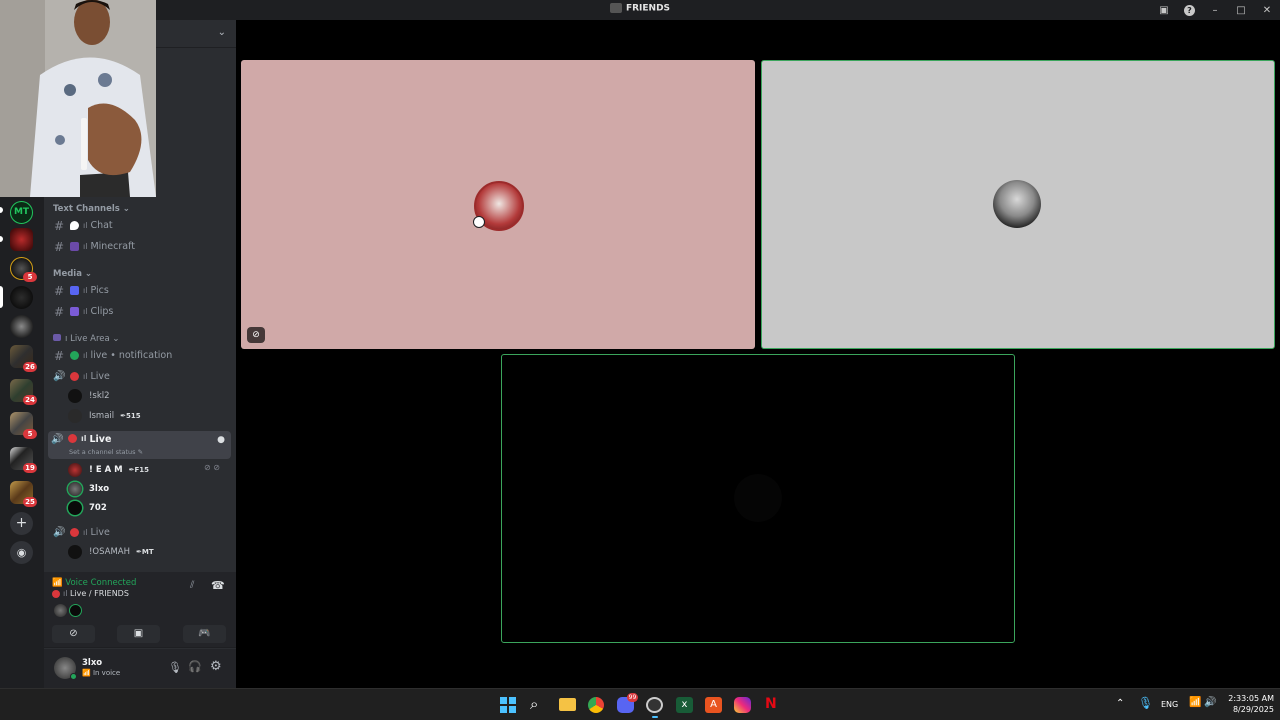 The width and height of the screenshot is (1280, 720). Describe the element at coordinates (771, 704) in the screenshot. I see `netflix-icon: N` at that location.